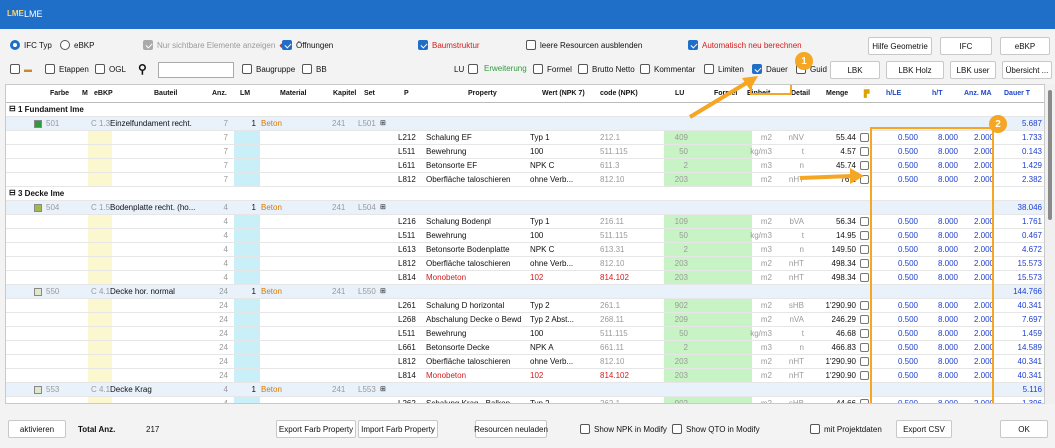  What do you see at coordinates (723, 429) in the screenshot?
I see `checkbox-show-qto-label: Show QTO in Modify` at bounding box center [723, 429].